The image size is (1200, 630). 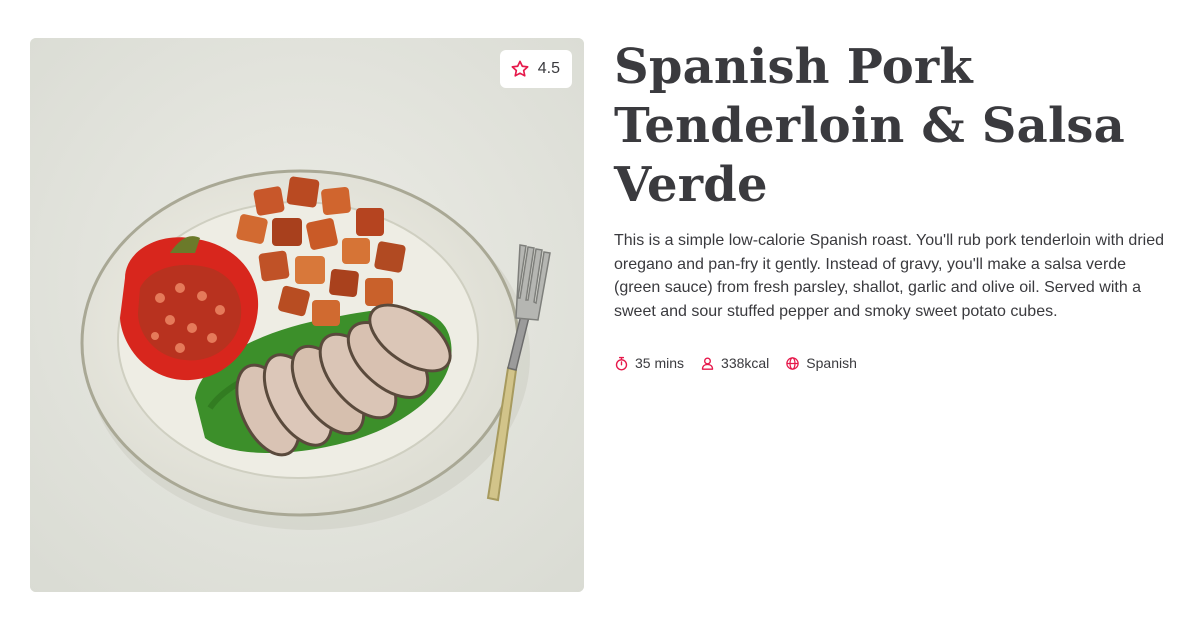 I want to click on globe-icon, so click(x=793, y=363).